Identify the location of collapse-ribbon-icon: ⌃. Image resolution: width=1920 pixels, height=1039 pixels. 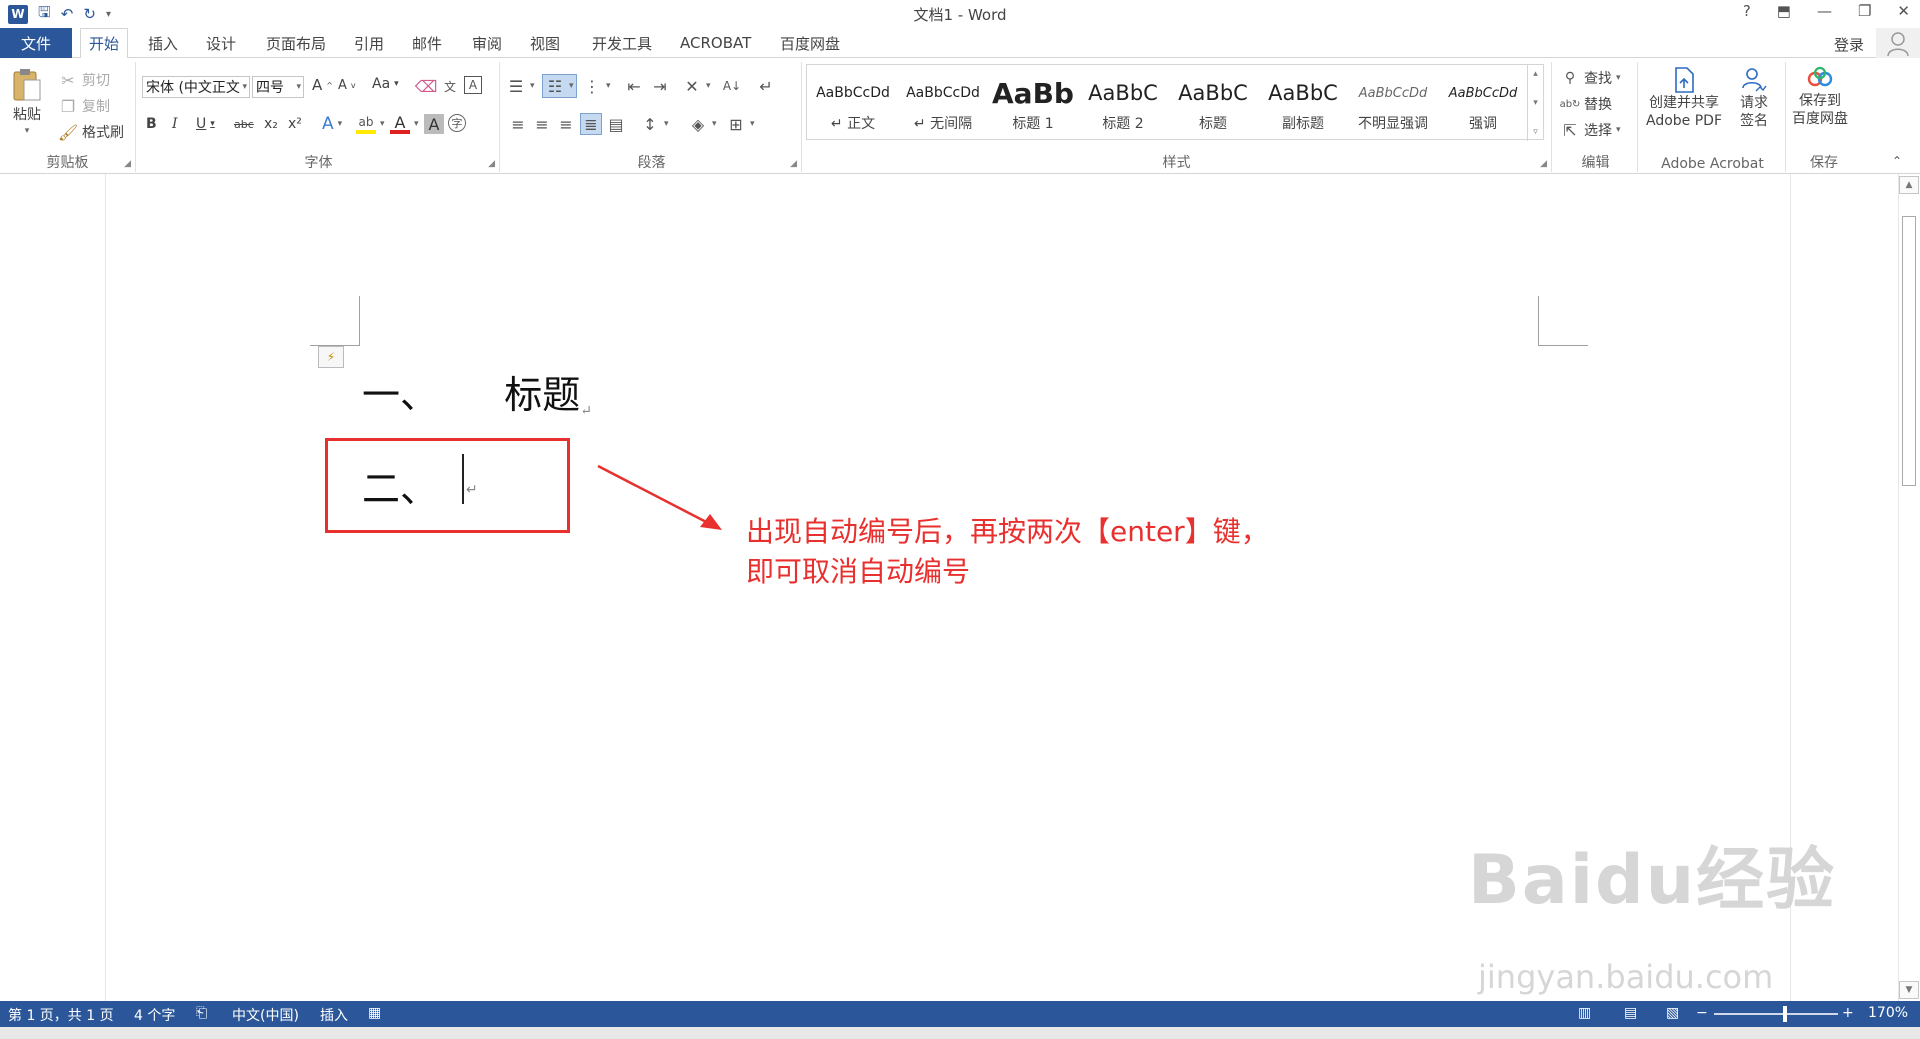
(1897, 161).